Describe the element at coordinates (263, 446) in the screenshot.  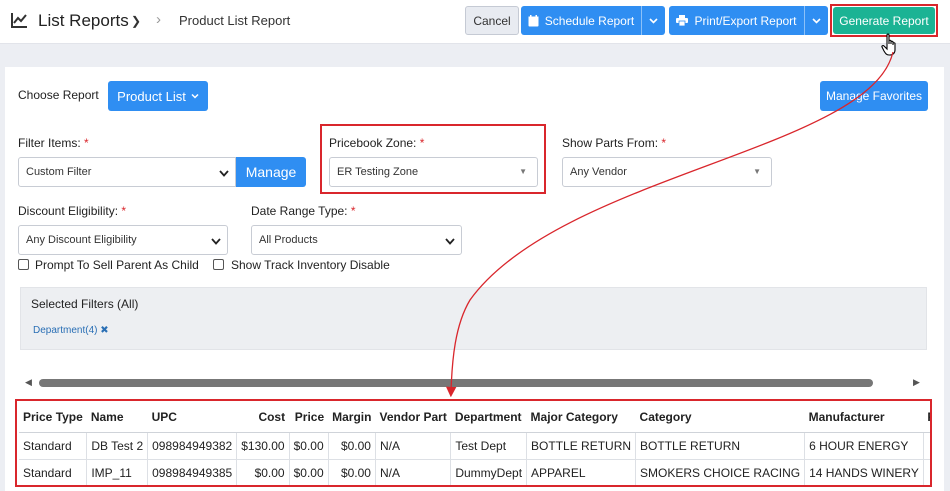
I see `table-cell: $130.00` at that location.